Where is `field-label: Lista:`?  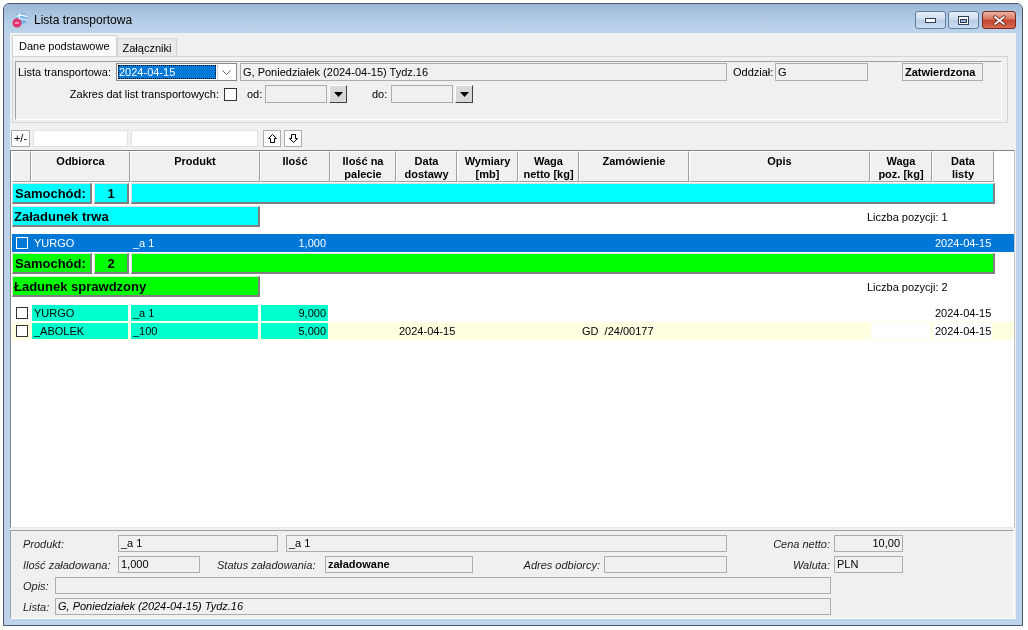
field-label: Lista: is located at coordinates (37, 606).